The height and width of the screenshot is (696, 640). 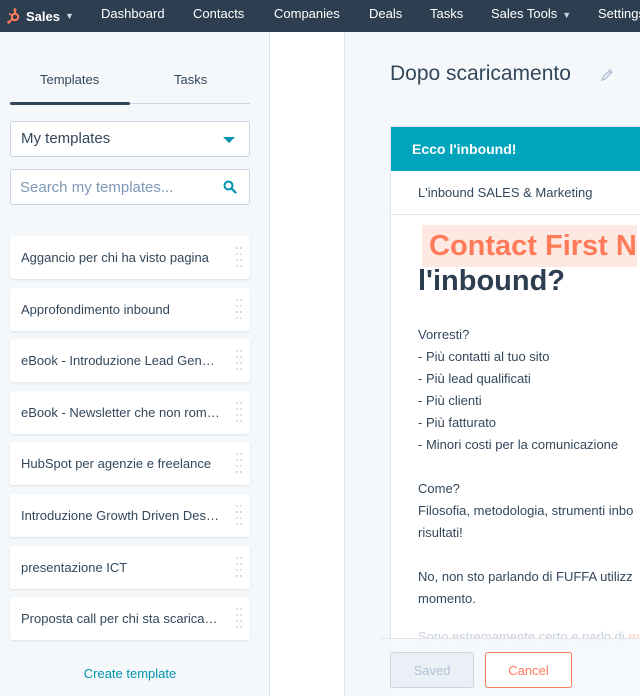 I want to click on template-item: eBook - Newsletter che non rompono, so click(x=130, y=412).